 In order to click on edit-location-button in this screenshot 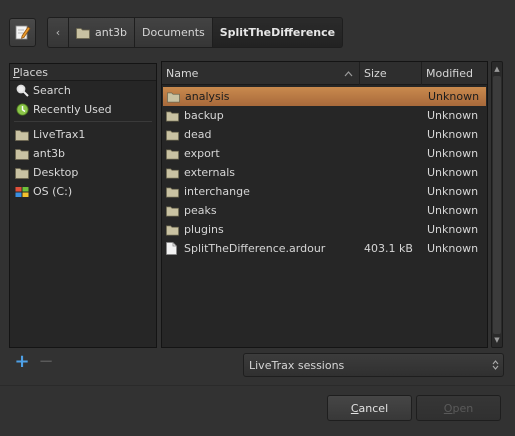, I will do `click(22, 32)`.